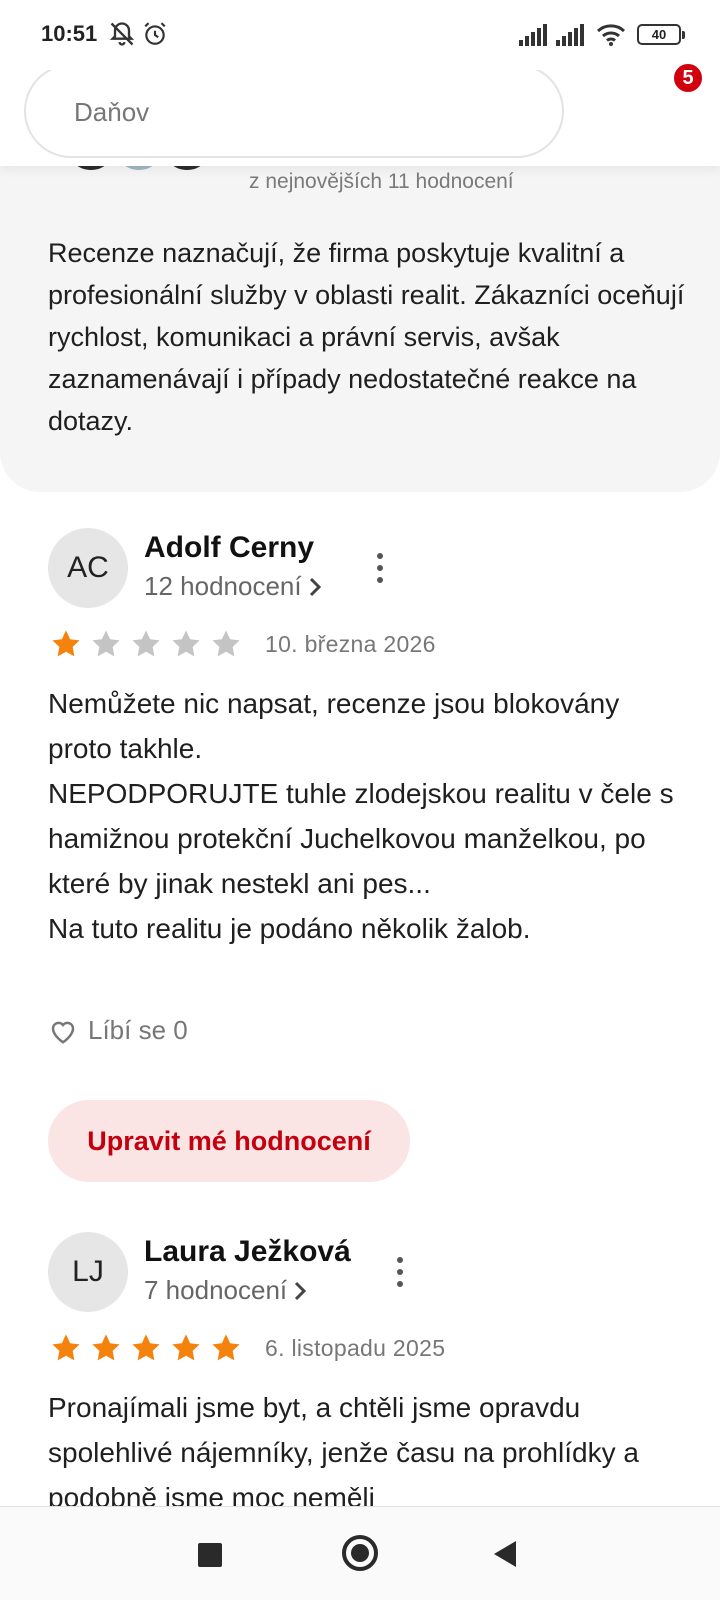  I want to click on search-input, so click(239, 112).